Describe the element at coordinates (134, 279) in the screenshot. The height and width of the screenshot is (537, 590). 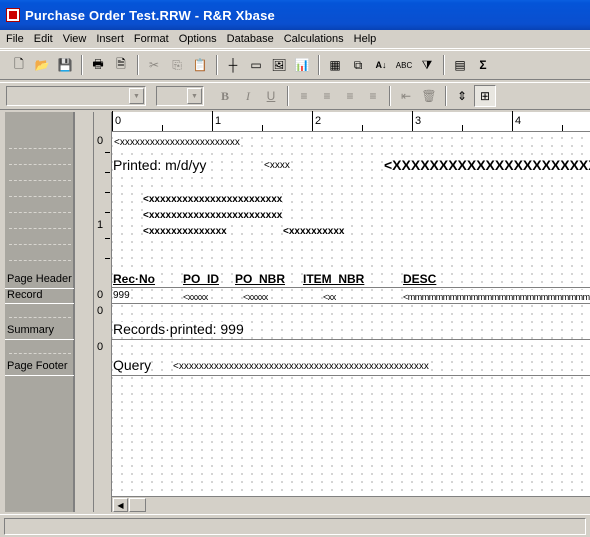
I see `header-recno: Rec·No` at that location.